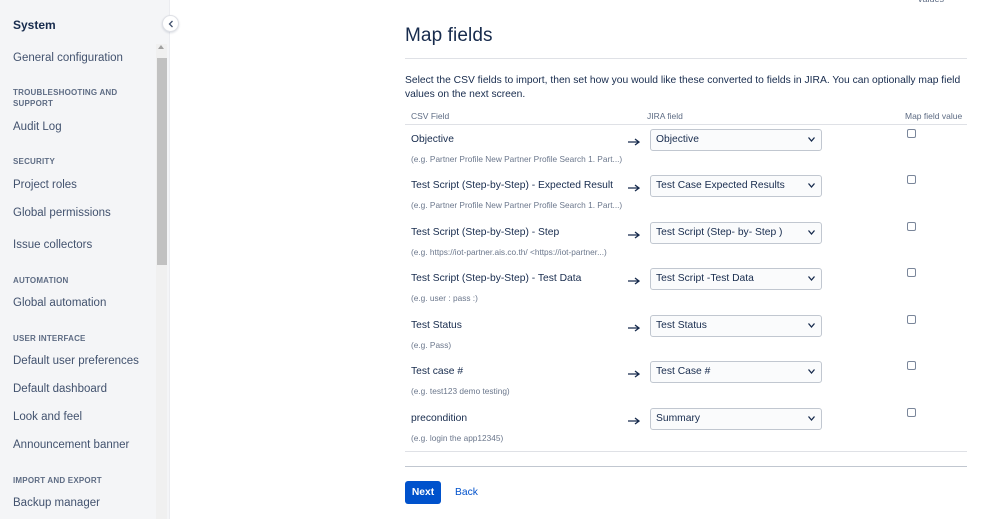 Image resolution: width=999 pixels, height=519 pixels. Describe the element at coordinates (736, 372) in the screenshot. I see `jira-field-select: Test Case #` at that location.